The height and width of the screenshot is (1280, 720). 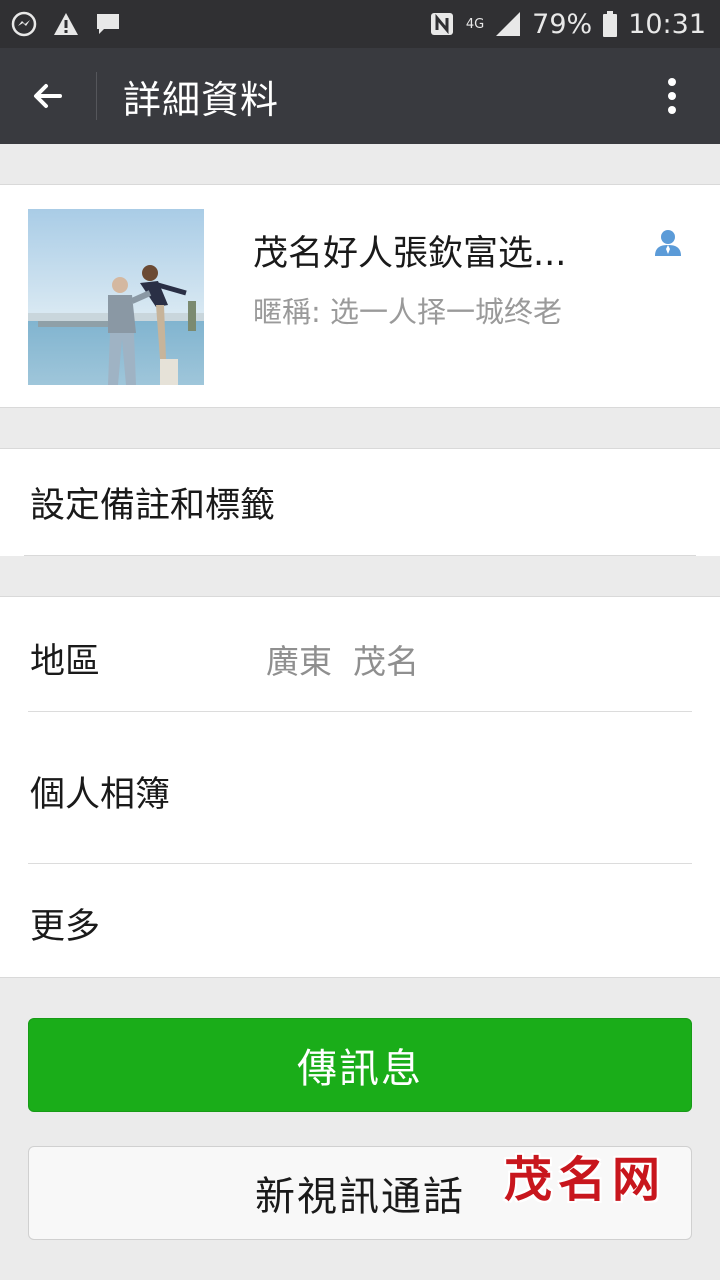 I want to click on status-right-icons: 4G 79% 10:31, so click(x=567, y=24).